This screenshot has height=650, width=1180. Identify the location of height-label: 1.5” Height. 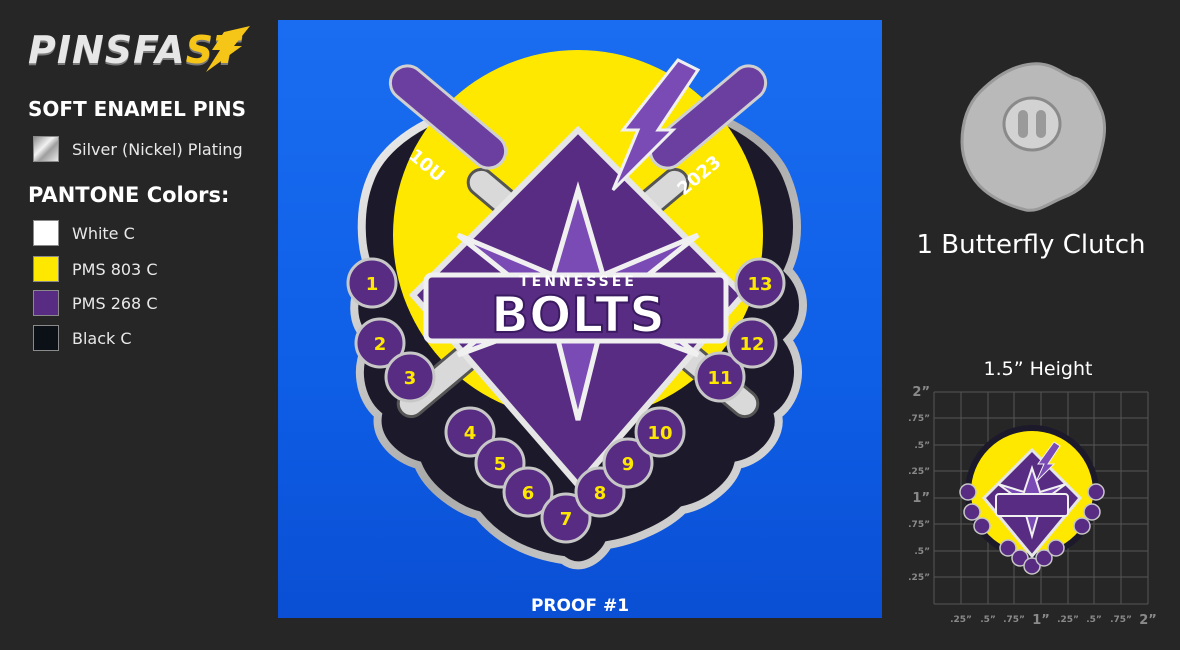
(1038, 369).